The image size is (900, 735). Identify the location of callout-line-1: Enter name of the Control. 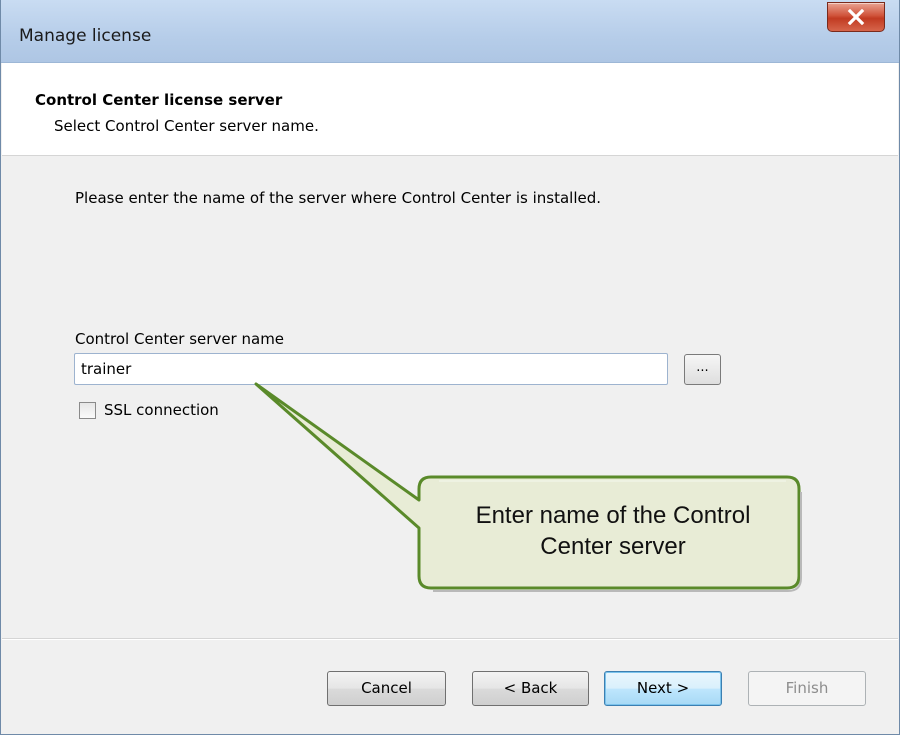
(613, 515).